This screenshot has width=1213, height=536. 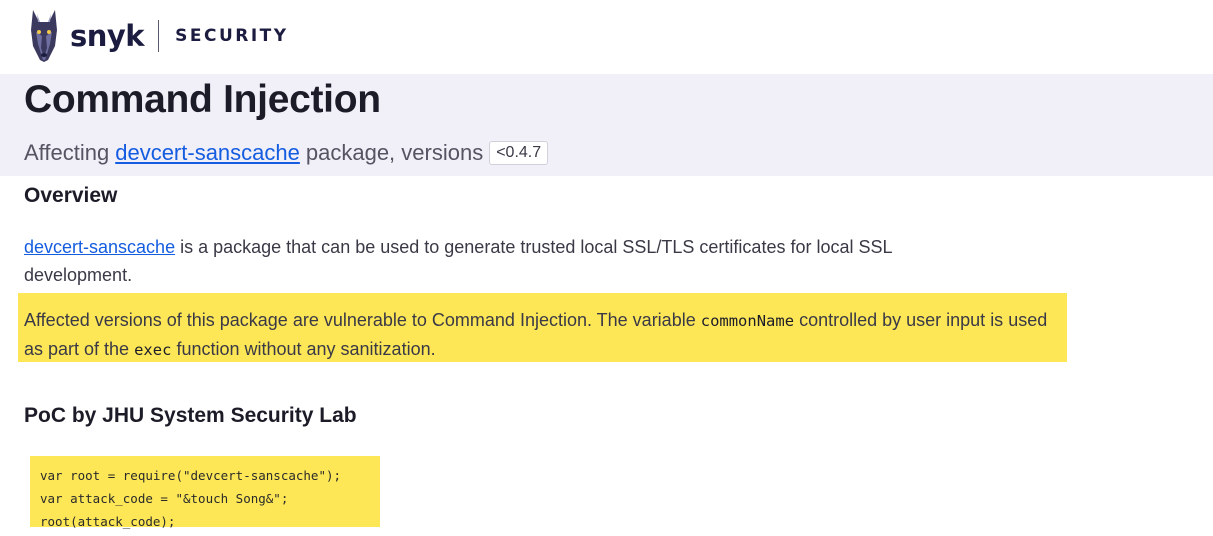 What do you see at coordinates (99, 247) in the screenshot?
I see `overview-package-link: devcert-sanscache` at bounding box center [99, 247].